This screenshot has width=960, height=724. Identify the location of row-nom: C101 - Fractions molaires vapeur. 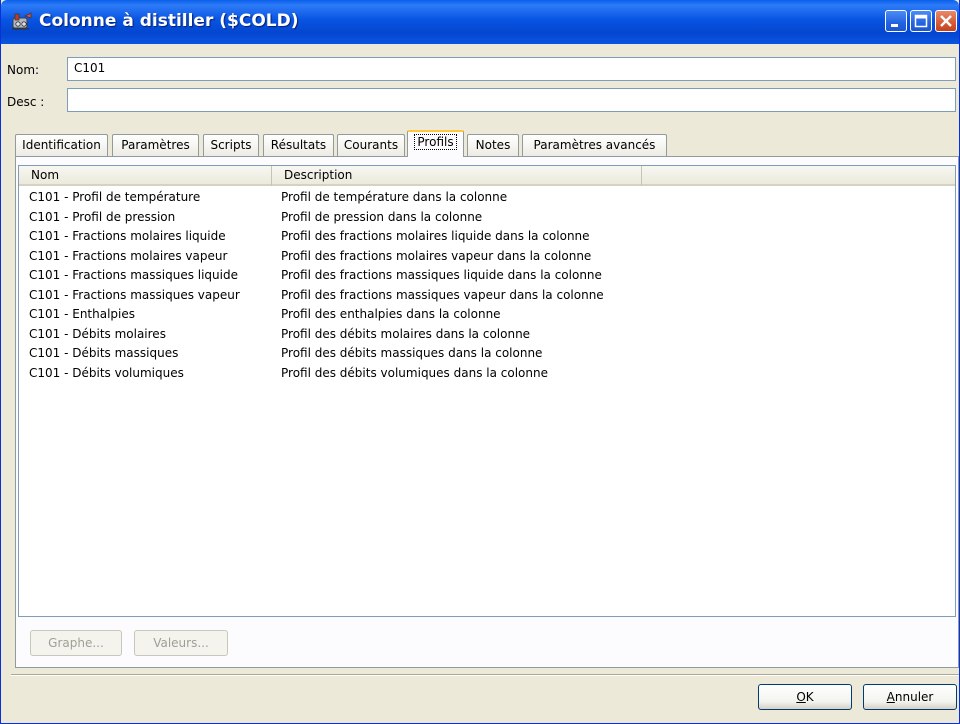
(128, 255).